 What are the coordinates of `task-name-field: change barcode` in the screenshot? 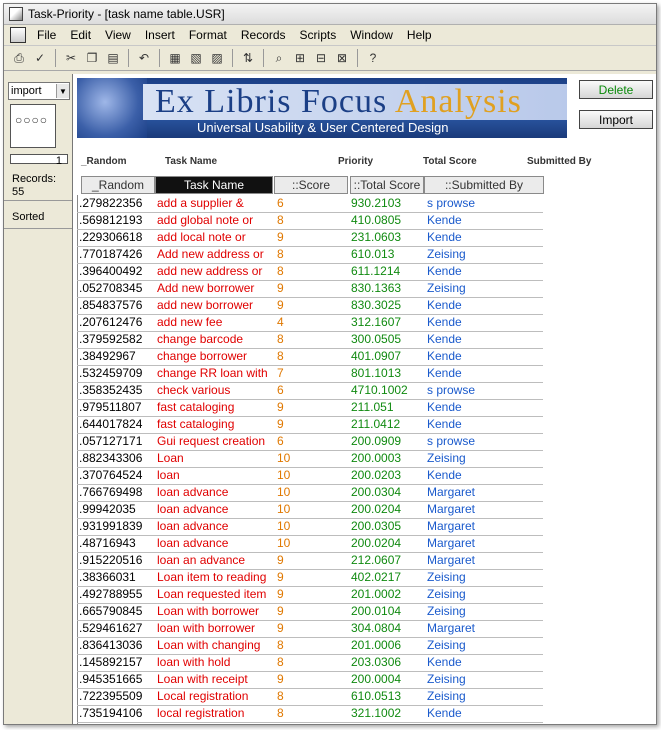 It's located at (216, 339).